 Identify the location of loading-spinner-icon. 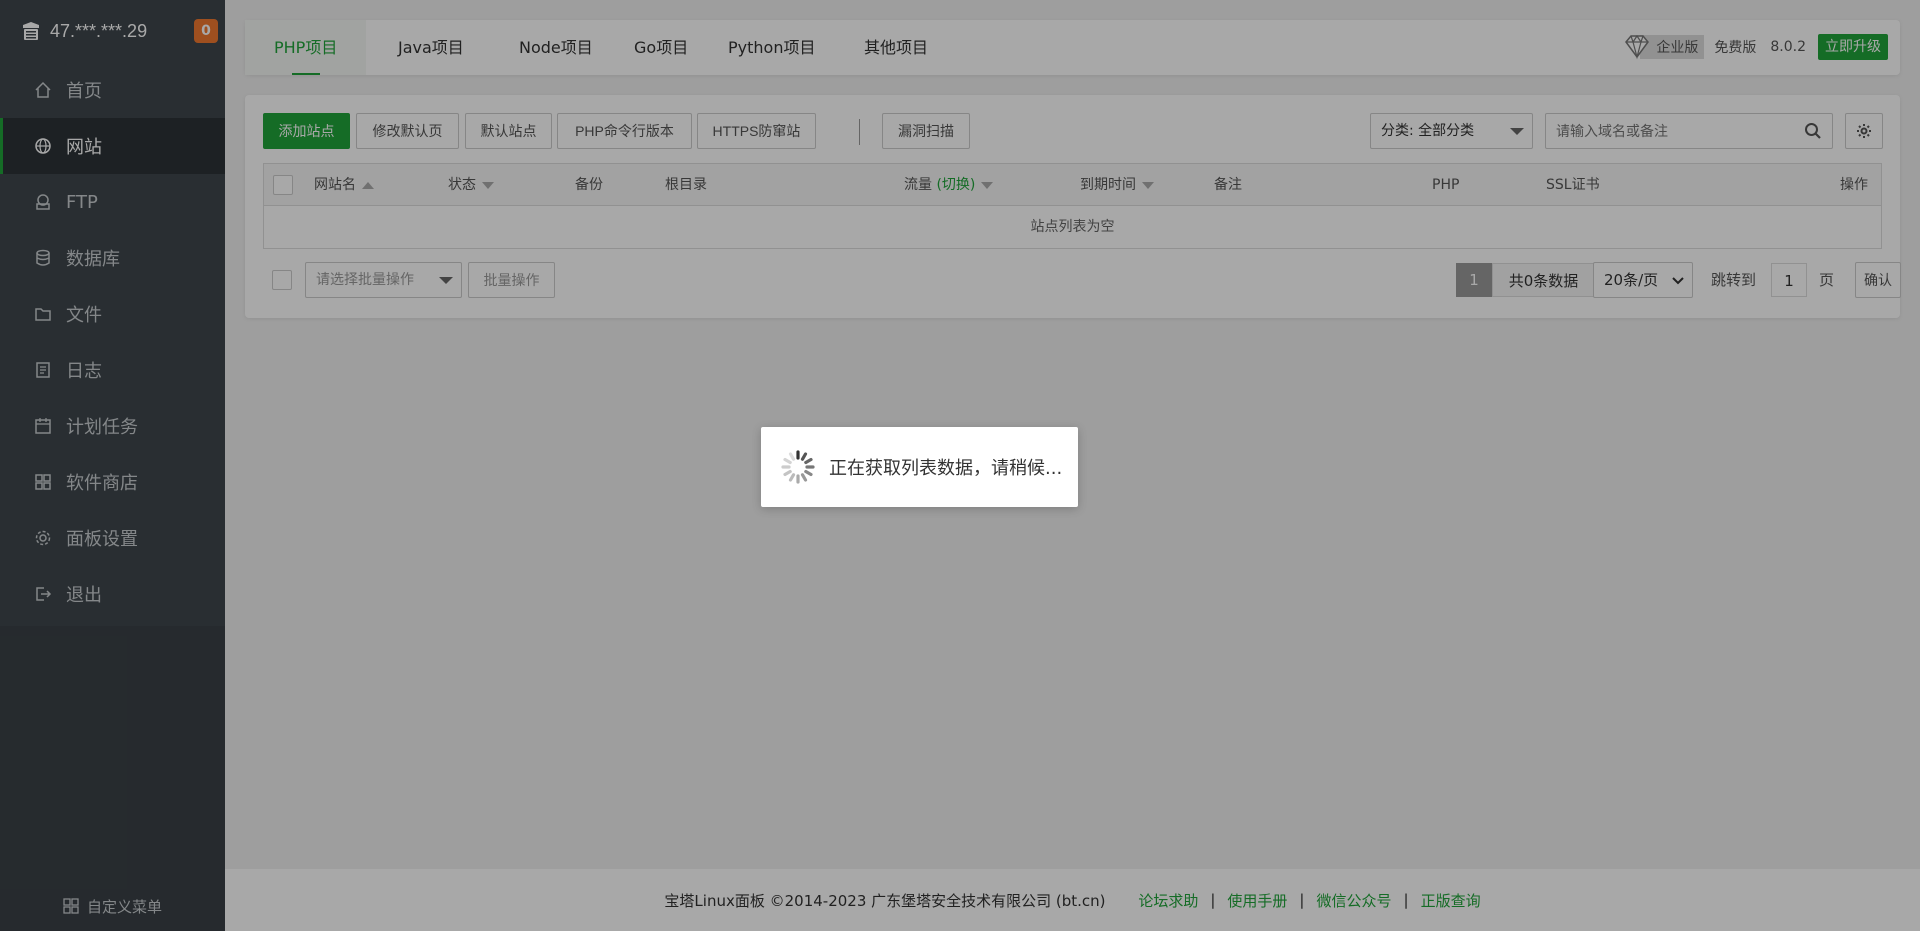
(798, 467).